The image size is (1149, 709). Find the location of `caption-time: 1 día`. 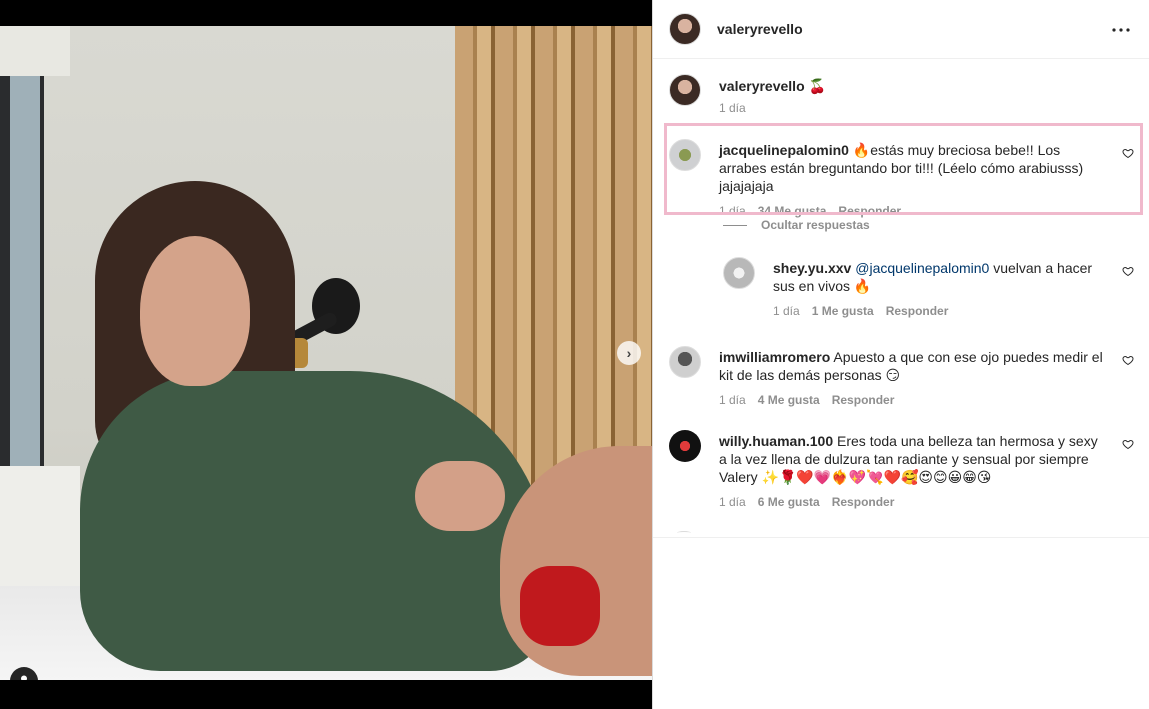

caption-time: 1 día is located at coordinates (732, 108).